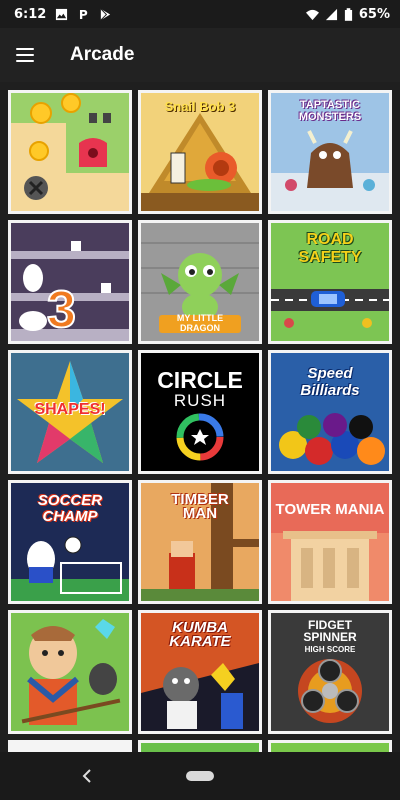 The image size is (400, 800). Describe the element at coordinates (330, 382) in the screenshot. I see `game-title: Speed Billiards` at that location.